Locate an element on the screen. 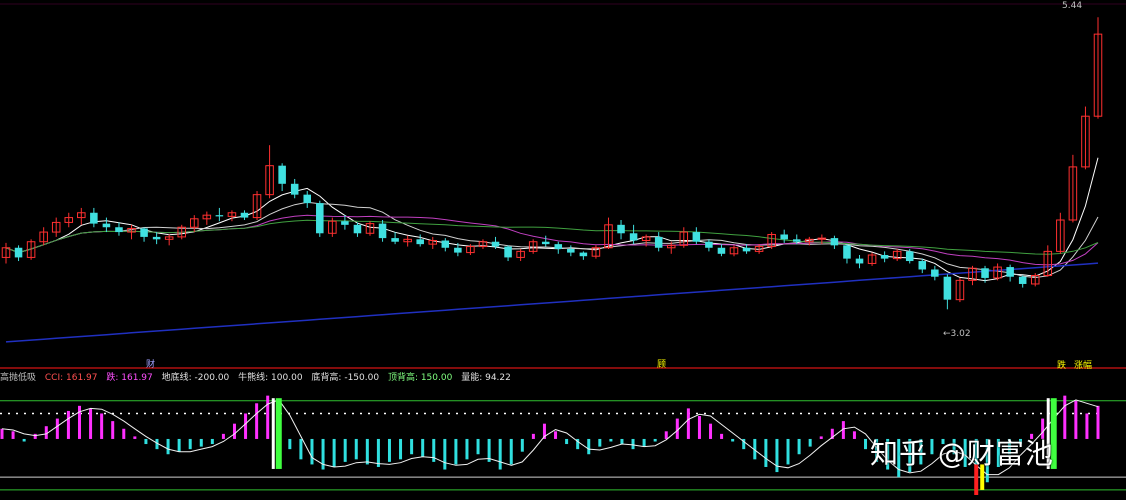 This screenshot has width=1126, height=500. signal-mark-4: 涨幅 is located at coordinates (1083, 366).